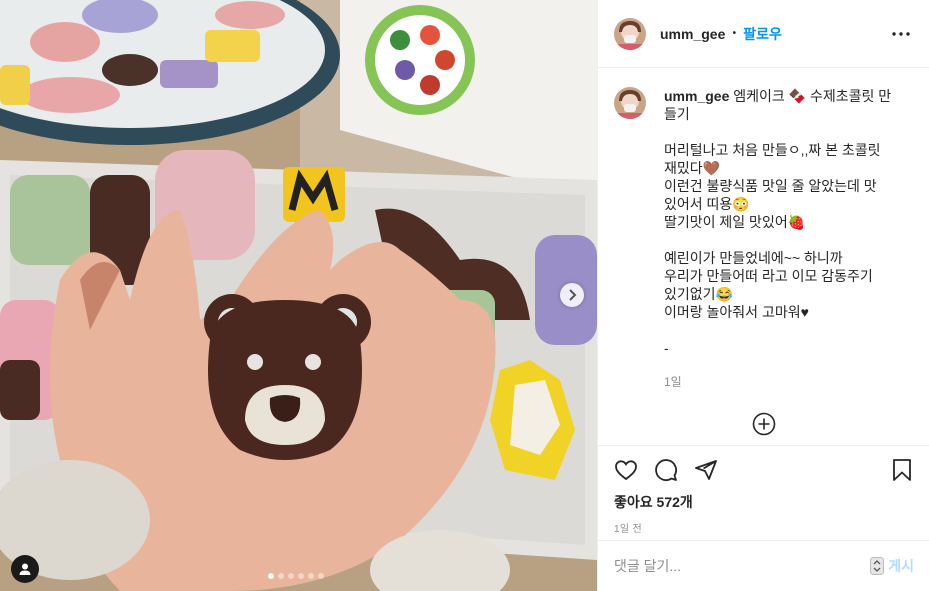 The image size is (929, 591). Describe the element at coordinates (902, 470) in the screenshot. I see `bookmark-icon` at that location.